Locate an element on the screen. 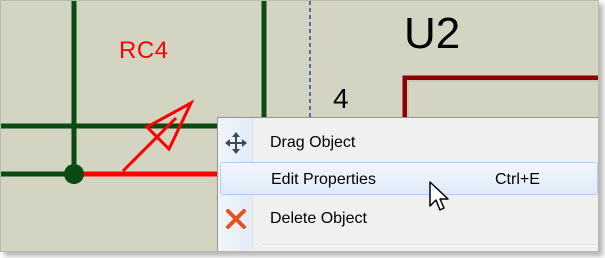  junction-dot is located at coordinates (74, 174).